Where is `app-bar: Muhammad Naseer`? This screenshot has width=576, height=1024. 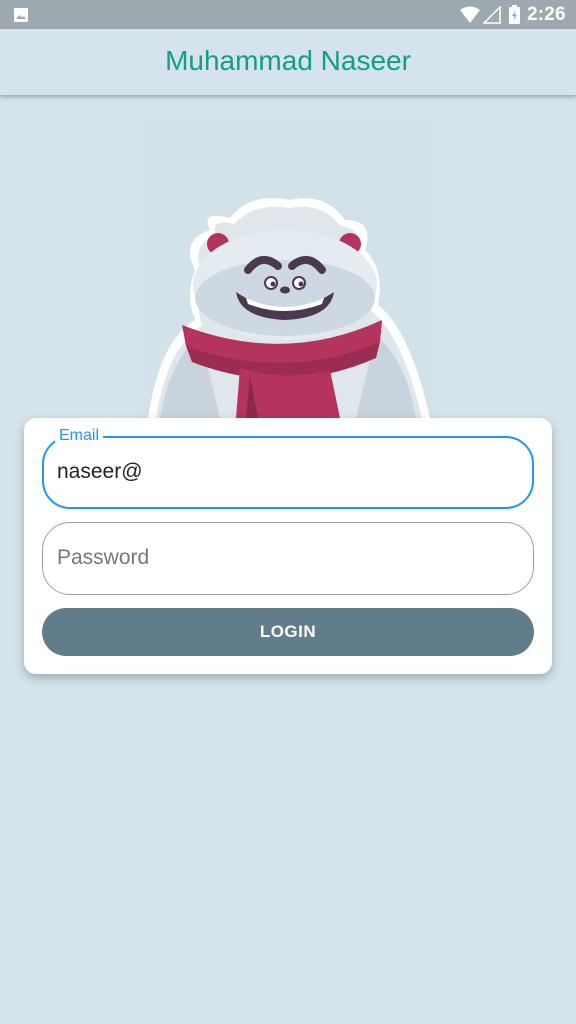
app-bar: Muhammad Naseer is located at coordinates (288, 62).